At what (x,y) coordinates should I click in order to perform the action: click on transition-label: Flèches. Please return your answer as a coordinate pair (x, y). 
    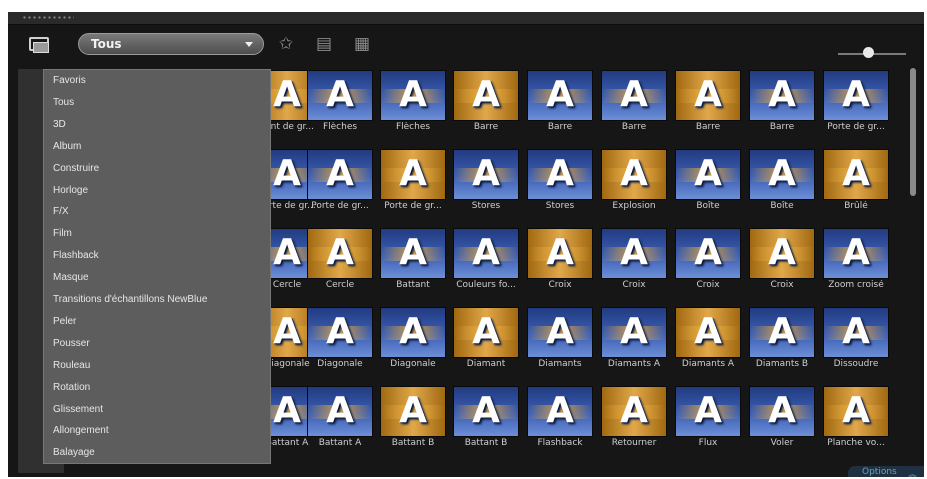
    Looking at the image, I should click on (340, 127).